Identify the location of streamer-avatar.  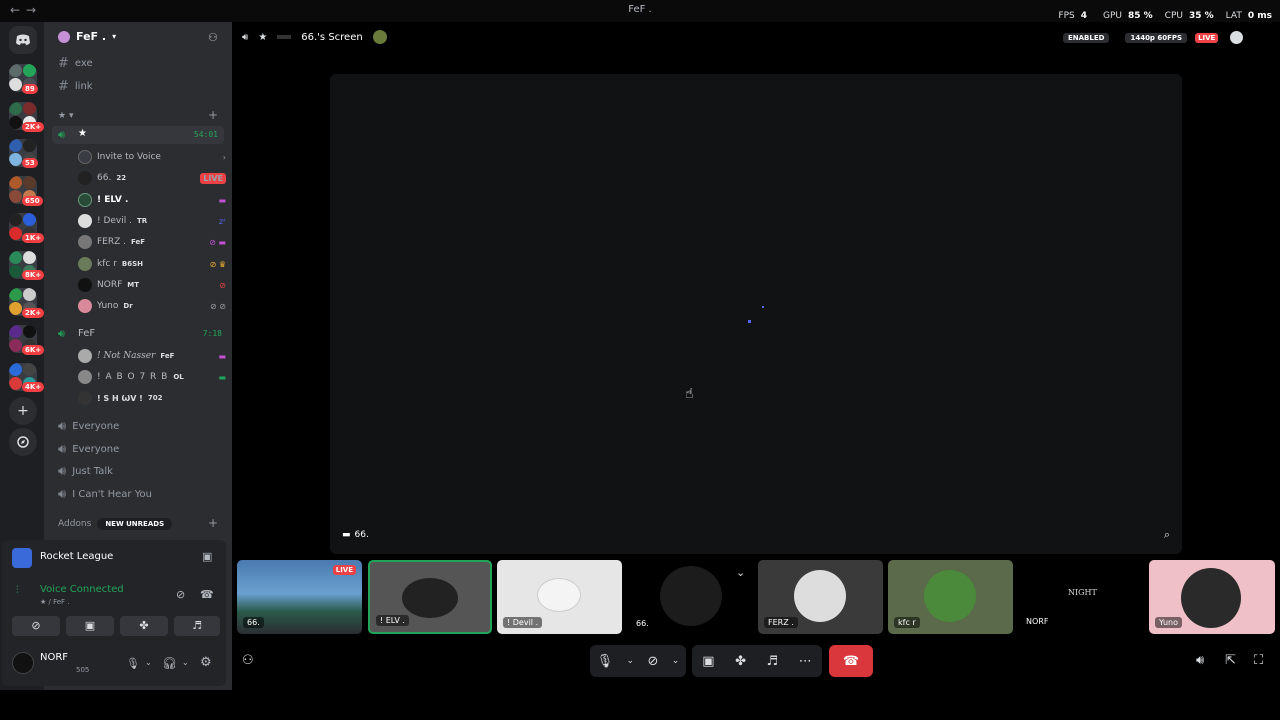
(379, 37).